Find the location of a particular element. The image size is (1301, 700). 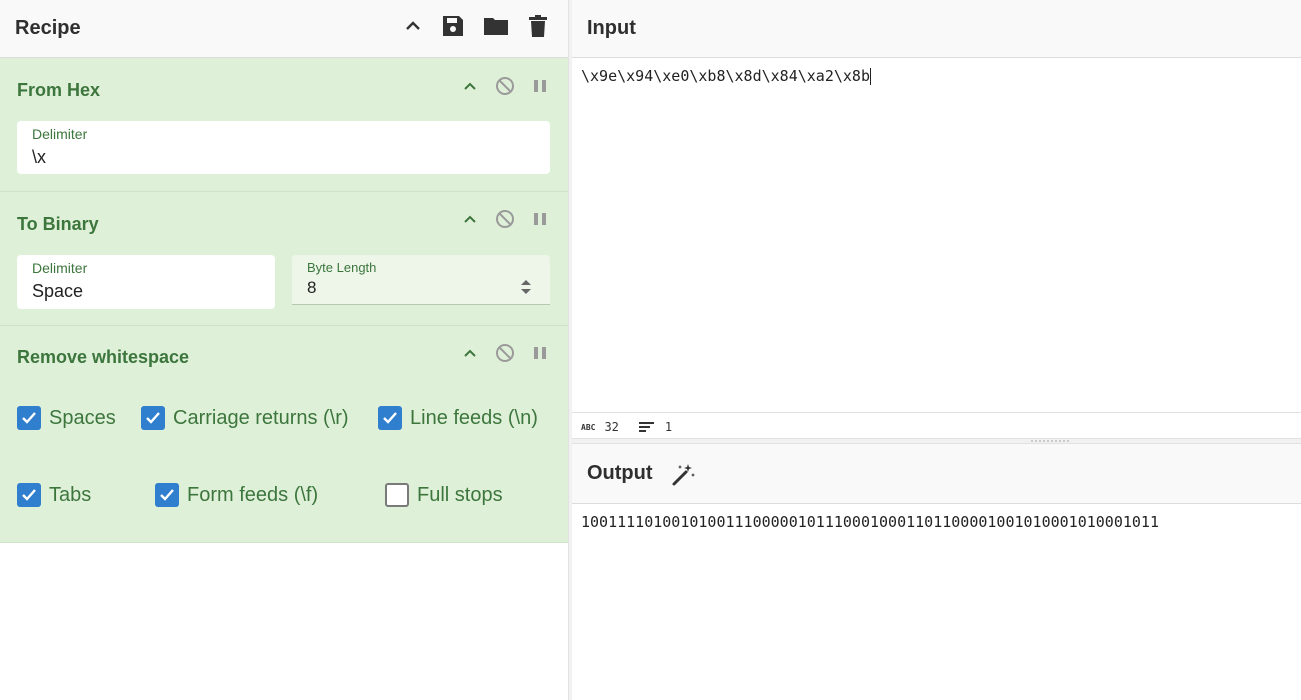

field-value: Space is located at coordinates (58, 291).